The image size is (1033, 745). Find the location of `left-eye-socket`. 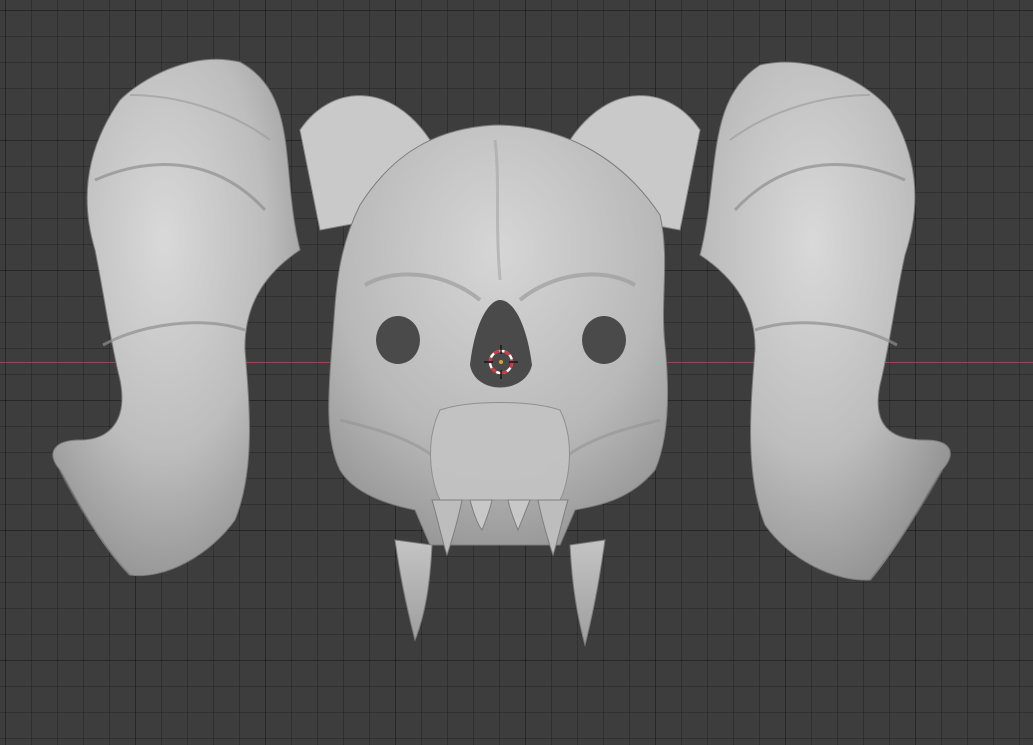

left-eye-socket is located at coordinates (398, 340).